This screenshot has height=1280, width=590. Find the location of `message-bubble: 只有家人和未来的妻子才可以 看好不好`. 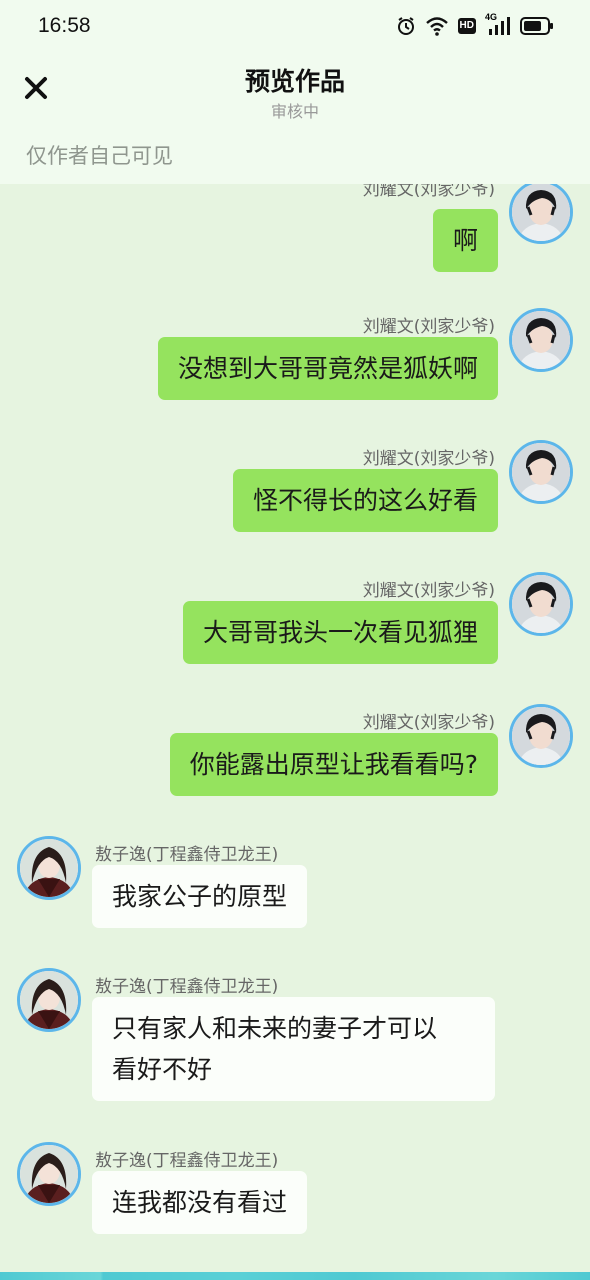

message-bubble: 只有家人和未来的妻子才可以 看好不好 is located at coordinates (293, 1049).